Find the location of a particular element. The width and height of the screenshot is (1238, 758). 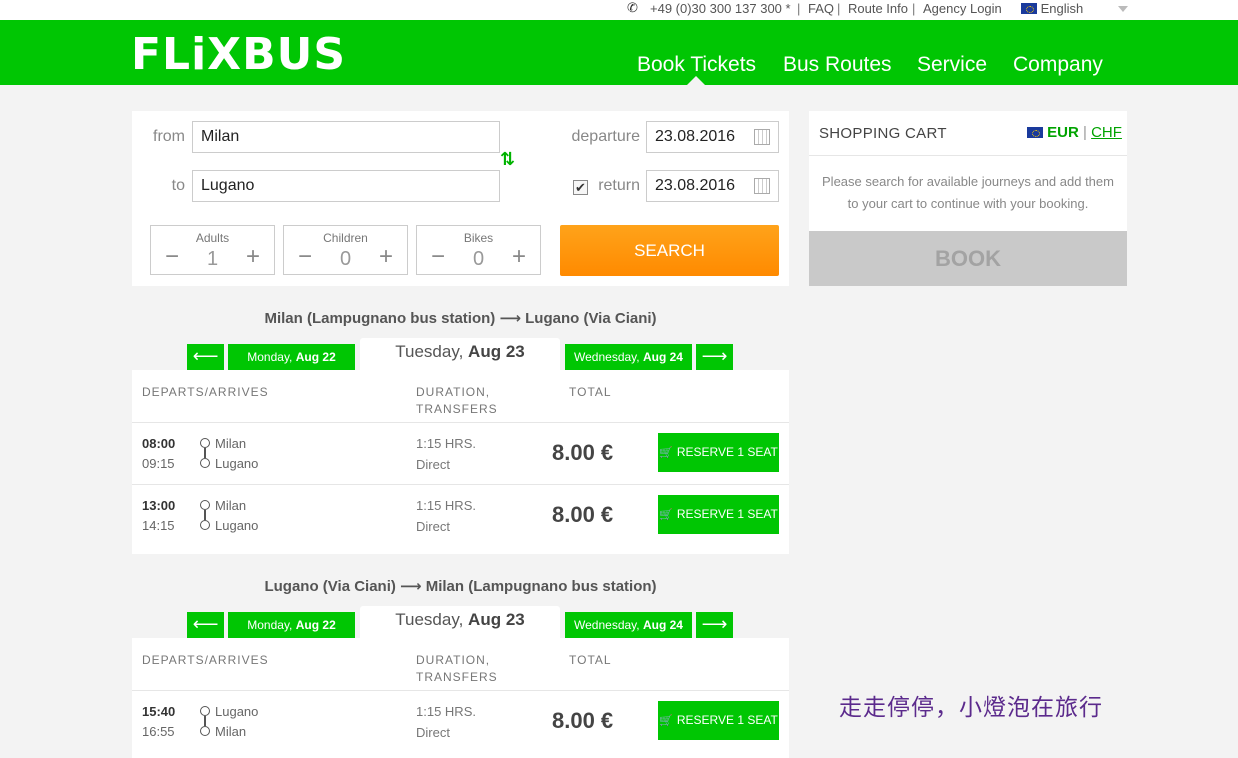

return-label: return is located at coordinates (619, 185).